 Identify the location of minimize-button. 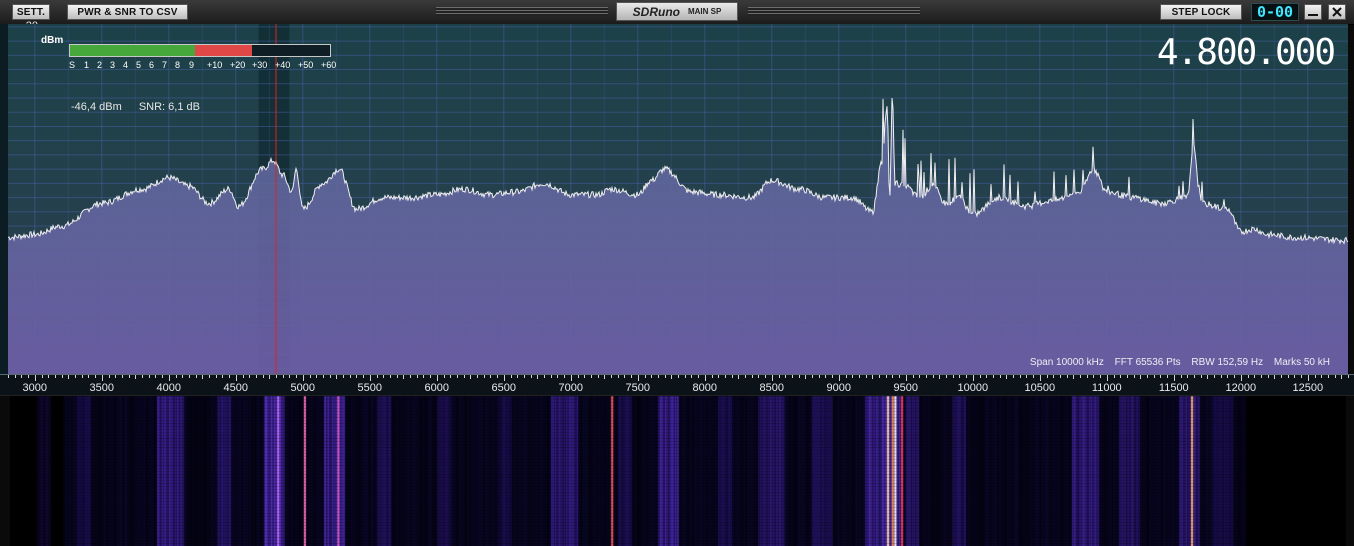
(1313, 12).